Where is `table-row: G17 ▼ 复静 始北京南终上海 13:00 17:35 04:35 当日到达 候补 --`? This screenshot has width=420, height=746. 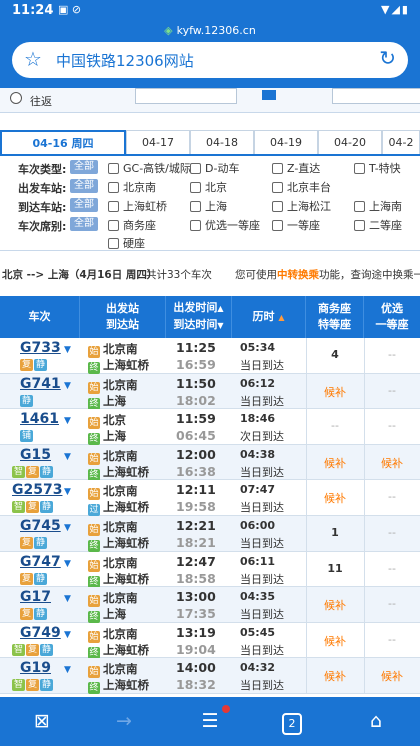 table-row: G17 ▼ 复静 始北京南终上海 13:00 17:35 04:35 当日到达 候补 -- is located at coordinates (210, 605).